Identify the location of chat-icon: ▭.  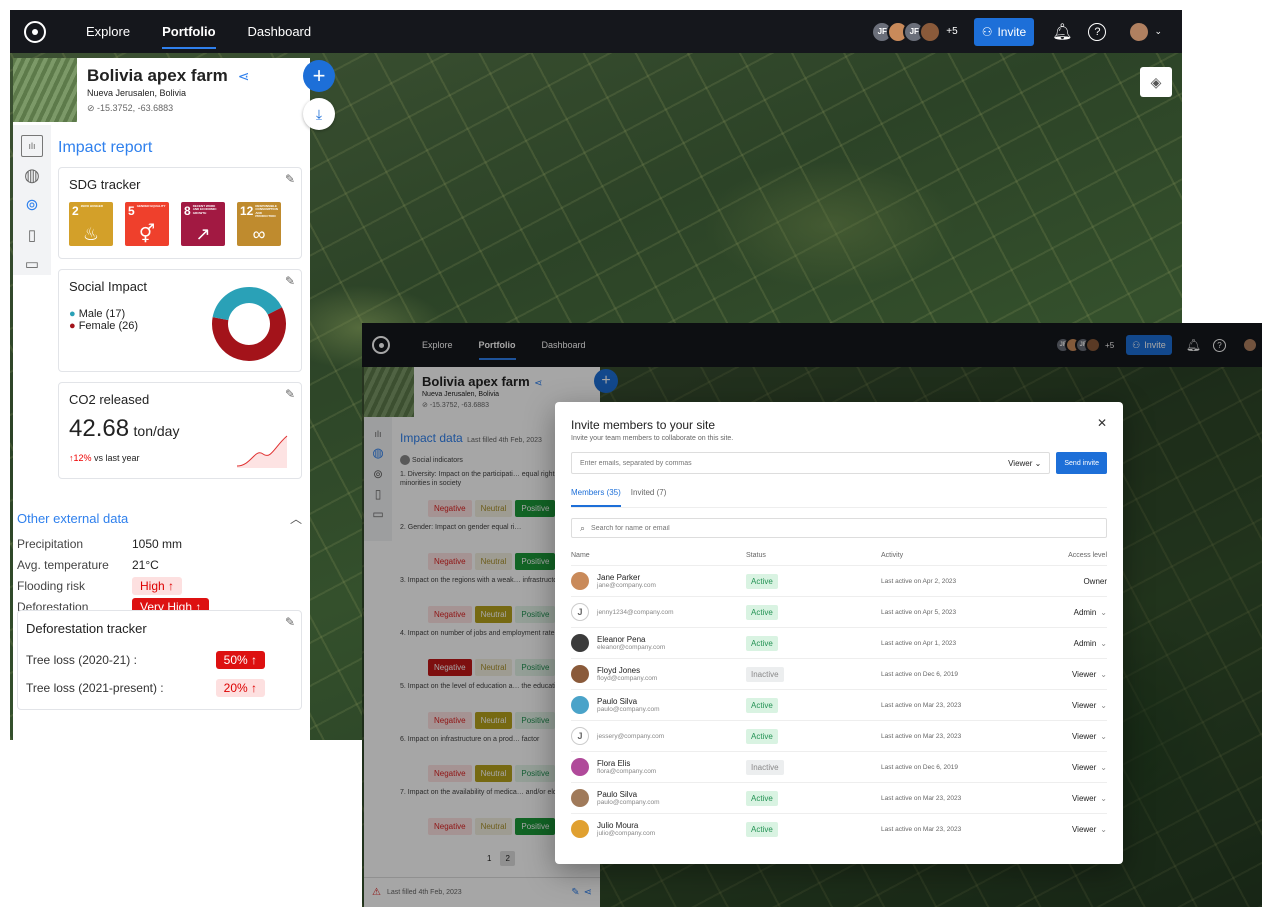
(32, 264).